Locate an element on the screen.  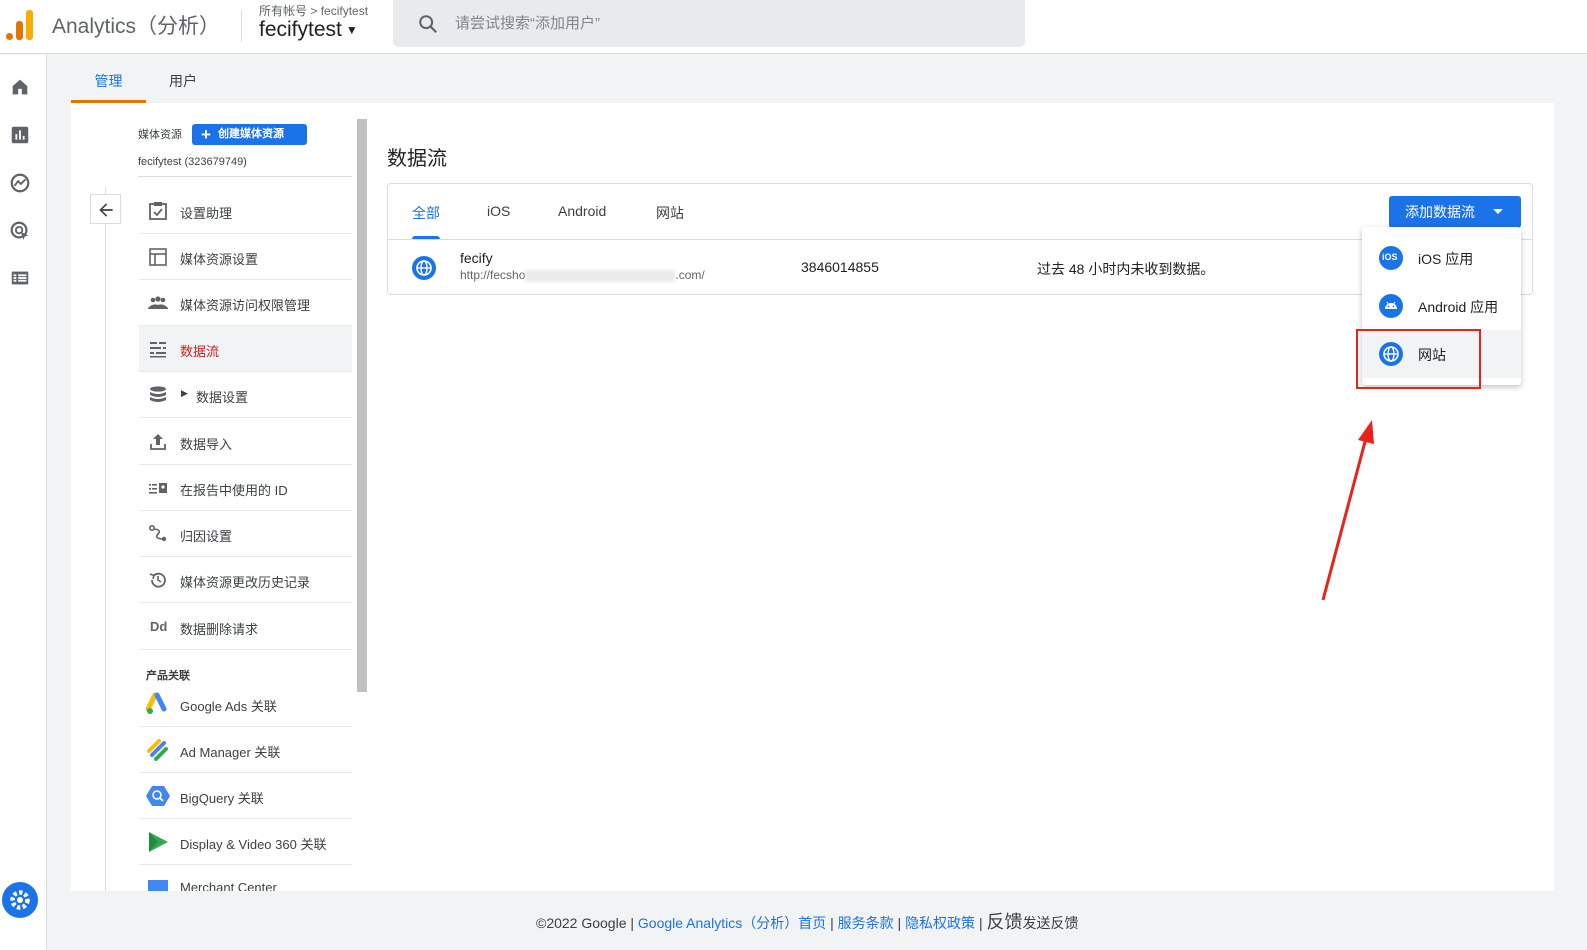
menu-item-ios-app: iOS iOS 应用 is located at coordinates (1441, 258).